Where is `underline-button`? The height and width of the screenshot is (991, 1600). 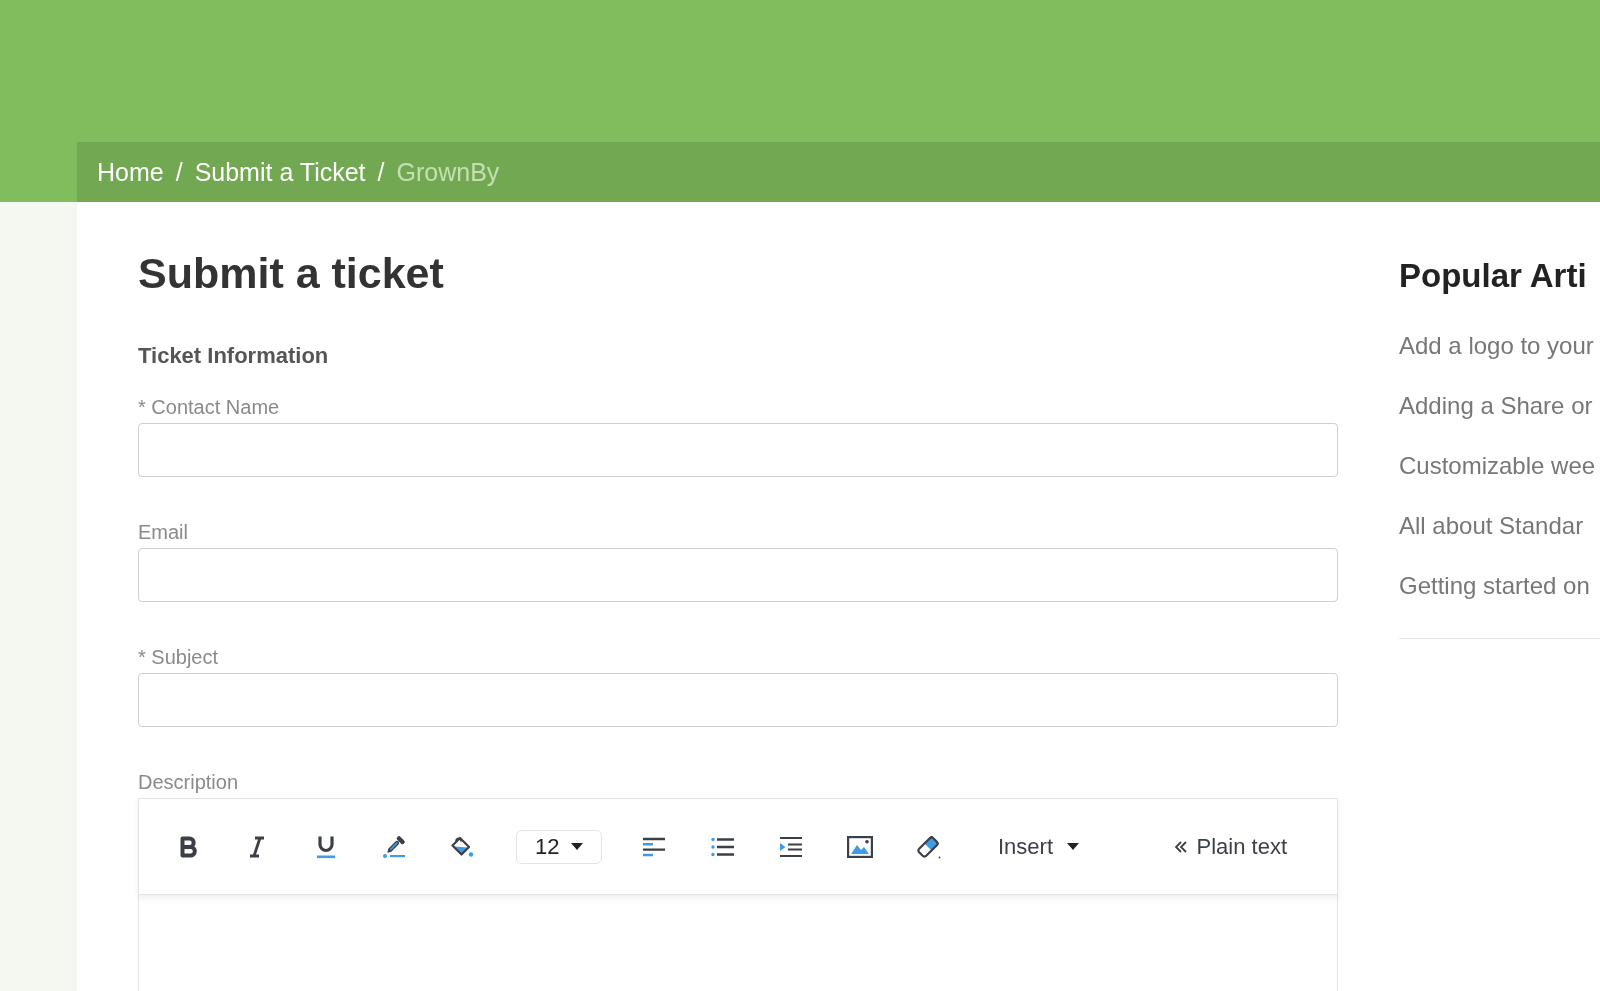 underline-button is located at coordinates (326, 846).